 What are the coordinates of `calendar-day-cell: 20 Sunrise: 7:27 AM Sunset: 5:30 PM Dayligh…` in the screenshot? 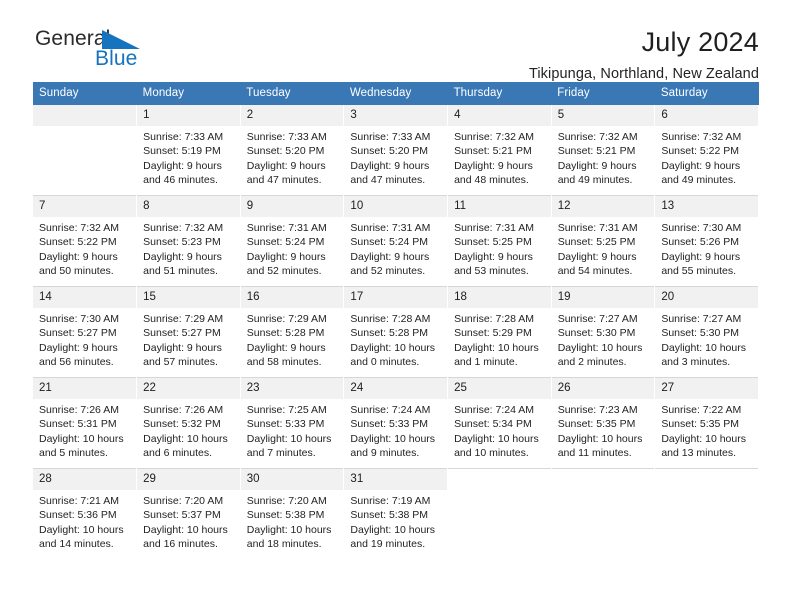 It's located at (706, 332).